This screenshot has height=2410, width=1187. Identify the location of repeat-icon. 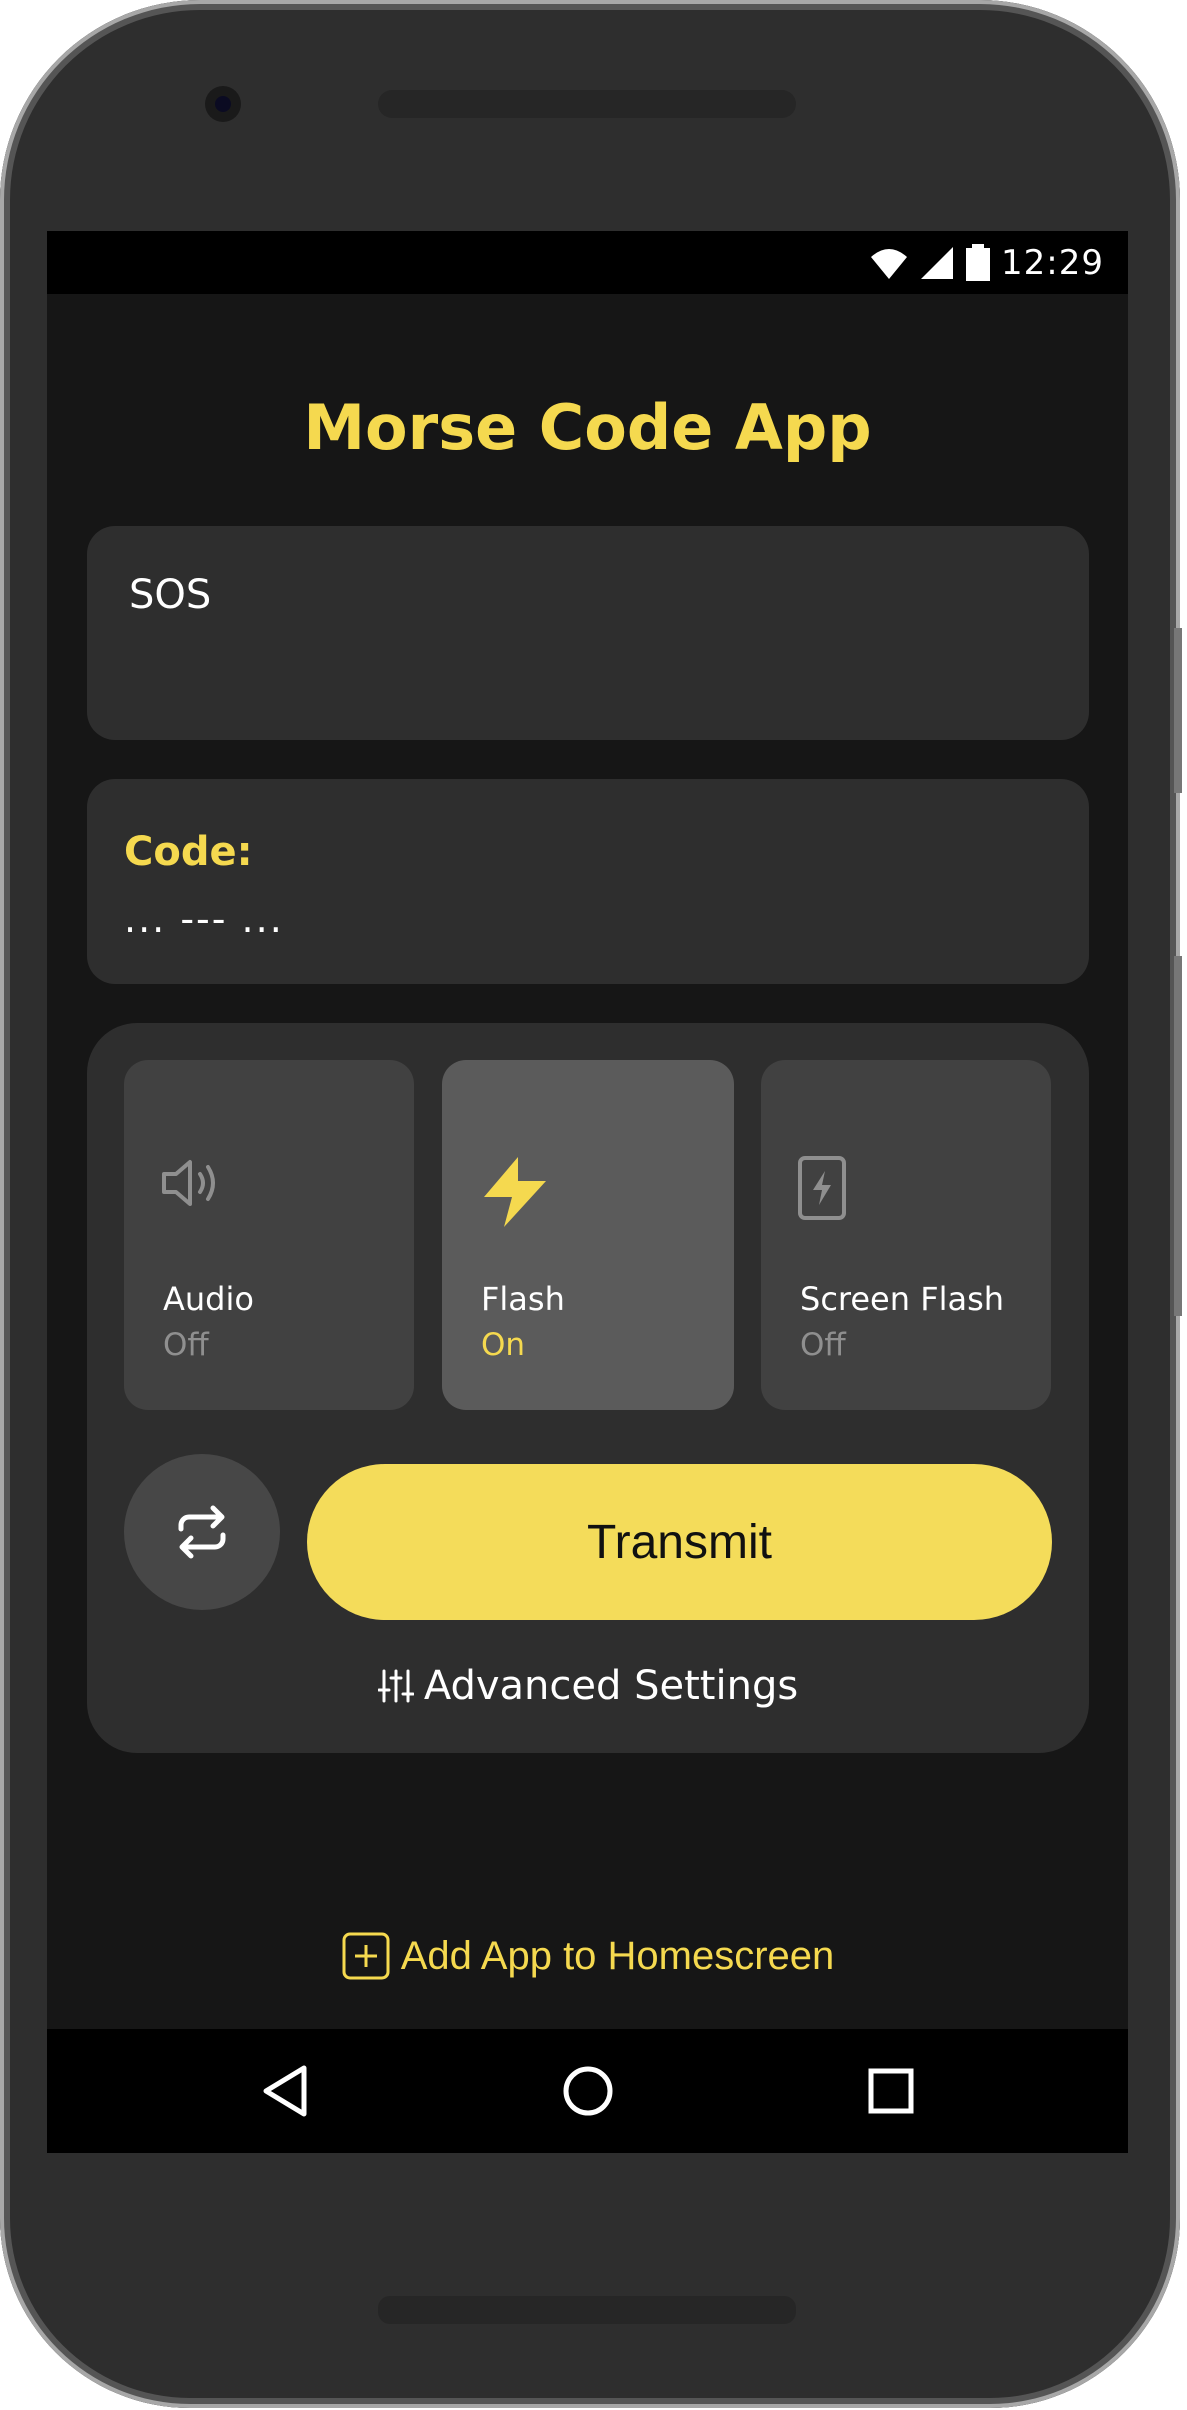
(202, 1532).